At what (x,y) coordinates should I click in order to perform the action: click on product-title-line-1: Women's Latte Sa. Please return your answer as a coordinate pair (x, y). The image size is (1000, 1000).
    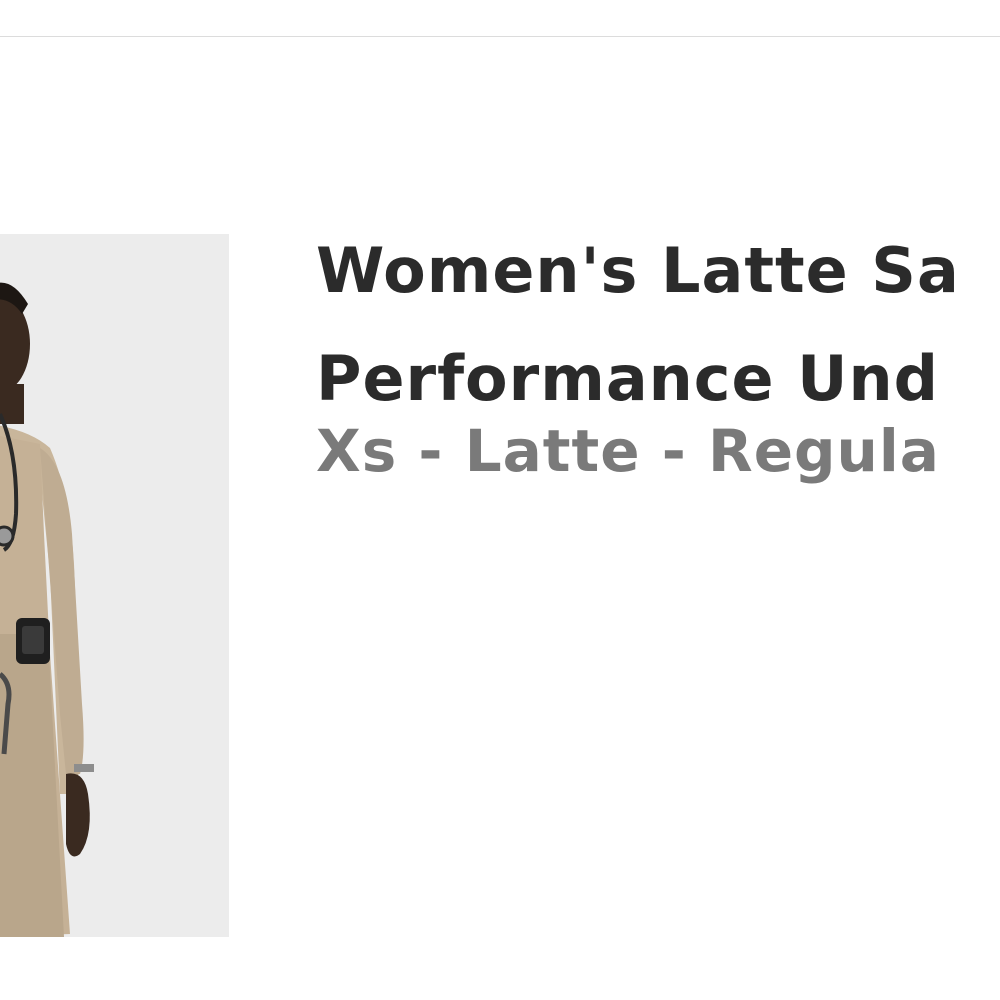
    Looking at the image, I should click on (658, 271).